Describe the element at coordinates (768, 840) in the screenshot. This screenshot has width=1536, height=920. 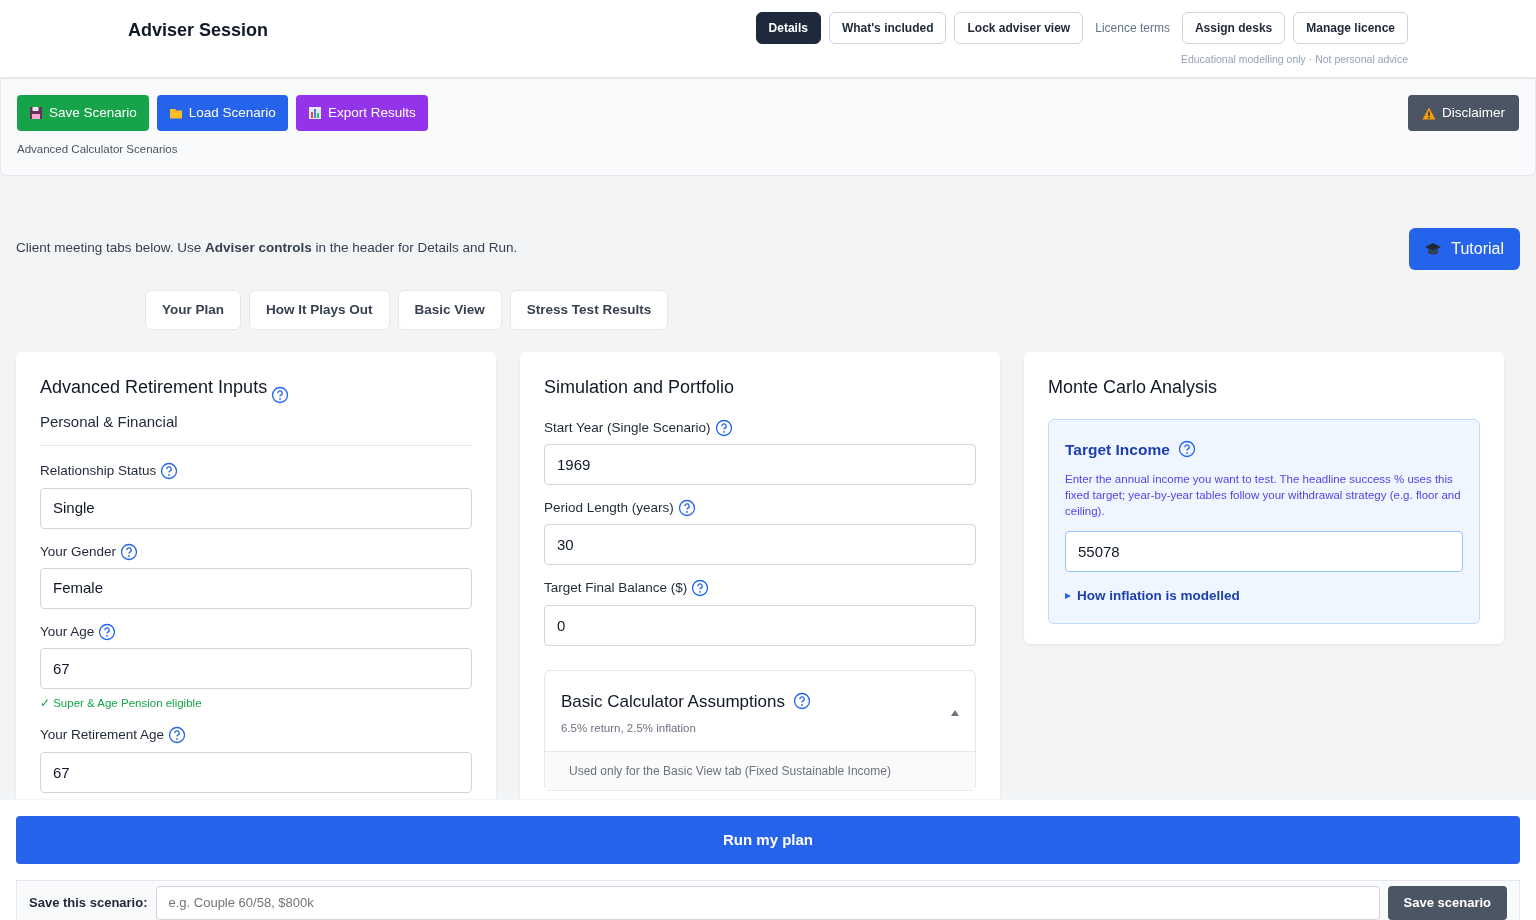
I see `run-button: Run my plan` at that location.